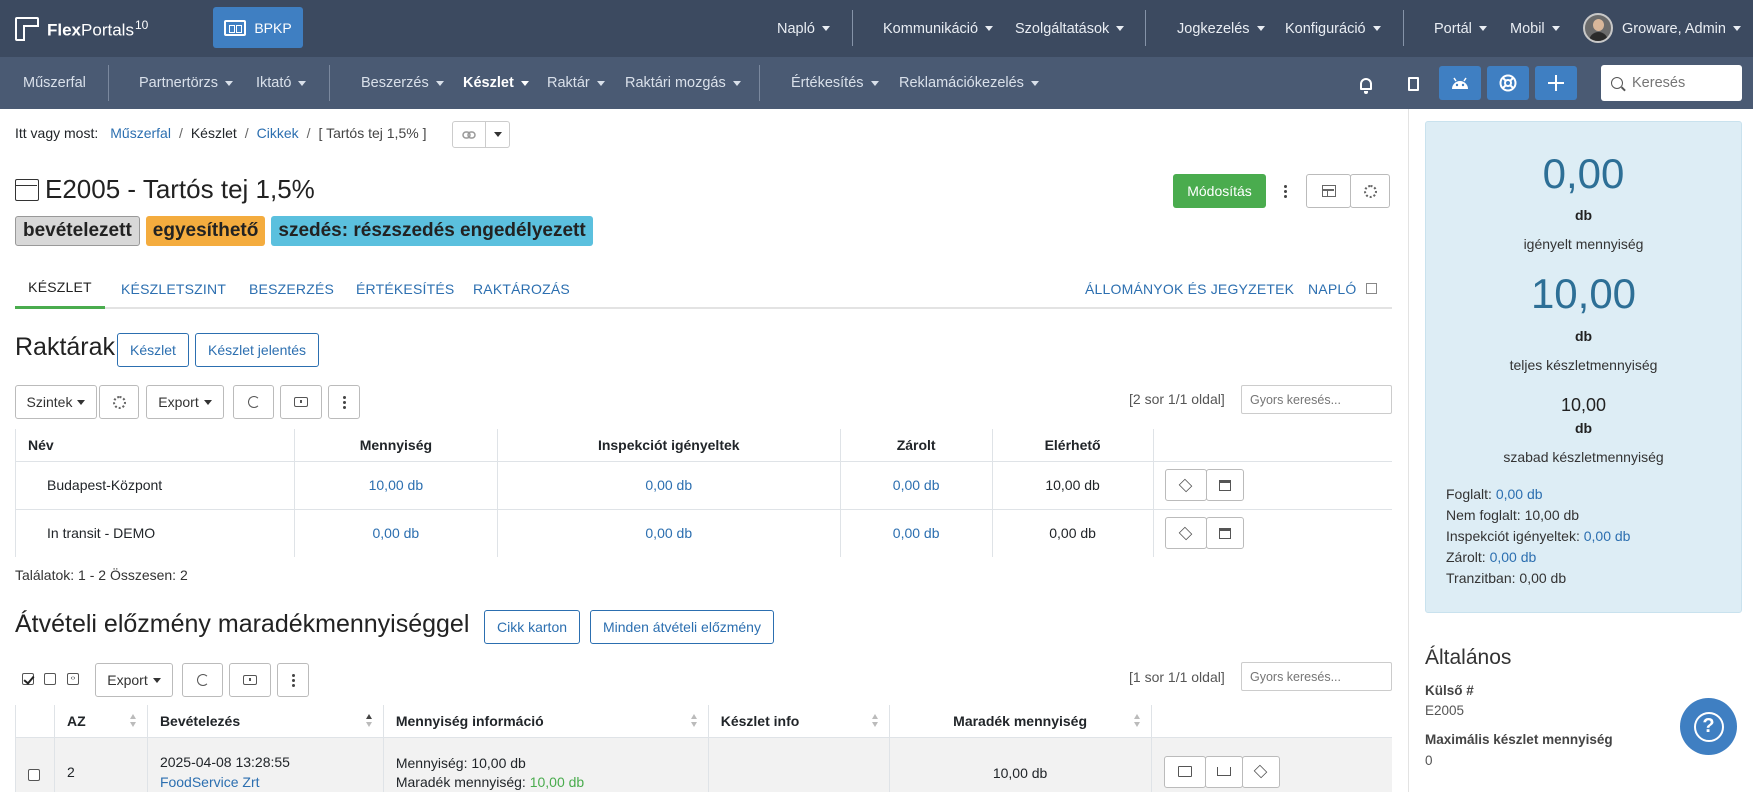 The width and height of the screenshot is (1753, 792). Describe the element at coordinates (1460, 28) in the screenshot. I see `topnav-portal: Portál` at that location.